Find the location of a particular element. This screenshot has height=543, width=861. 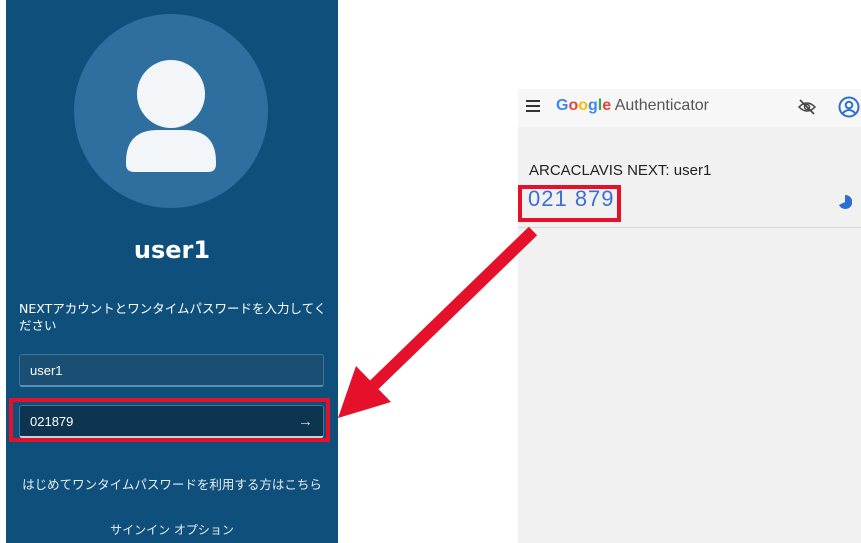

account-circle-icon is located at coordinates (849, 109).